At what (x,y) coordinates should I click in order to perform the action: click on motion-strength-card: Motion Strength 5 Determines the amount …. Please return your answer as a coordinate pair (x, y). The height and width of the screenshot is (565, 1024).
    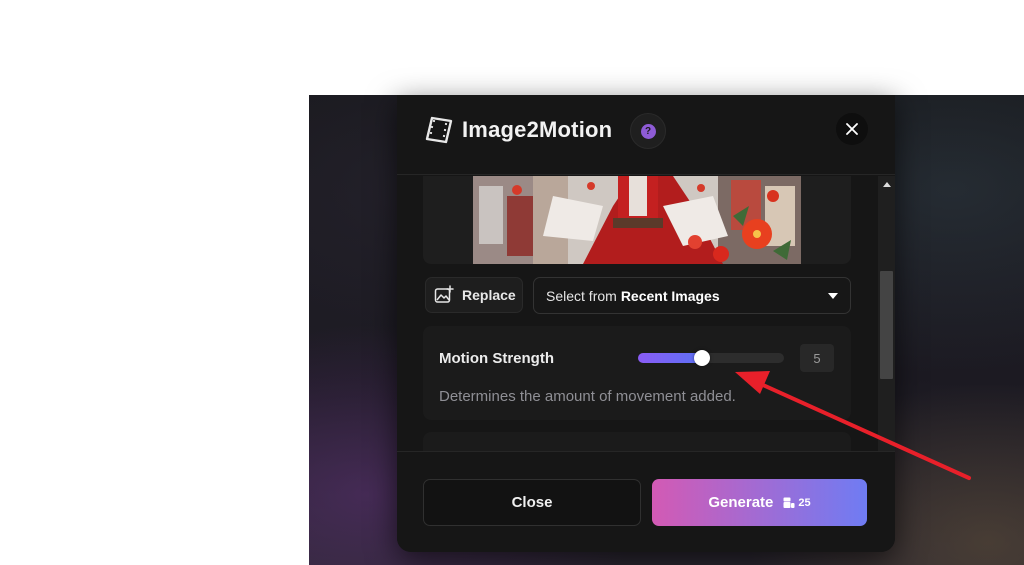
    Looking at the image, I should click on (637, 373).